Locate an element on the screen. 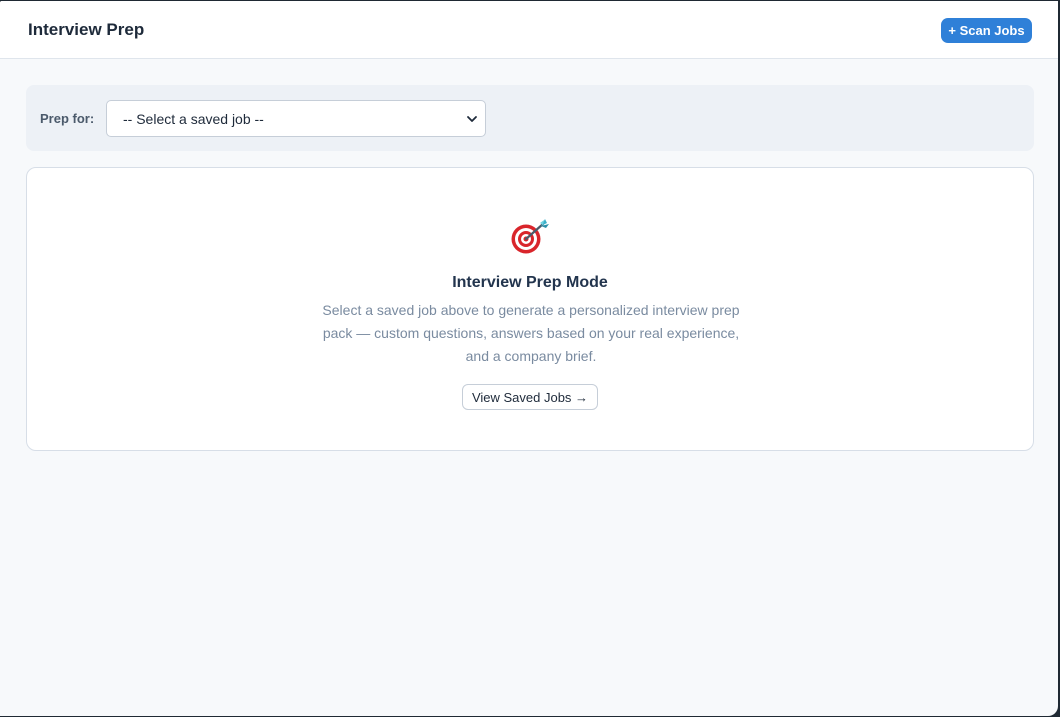  empty-state-title: Interview Prep Mode is located at coordinates (530, 282).